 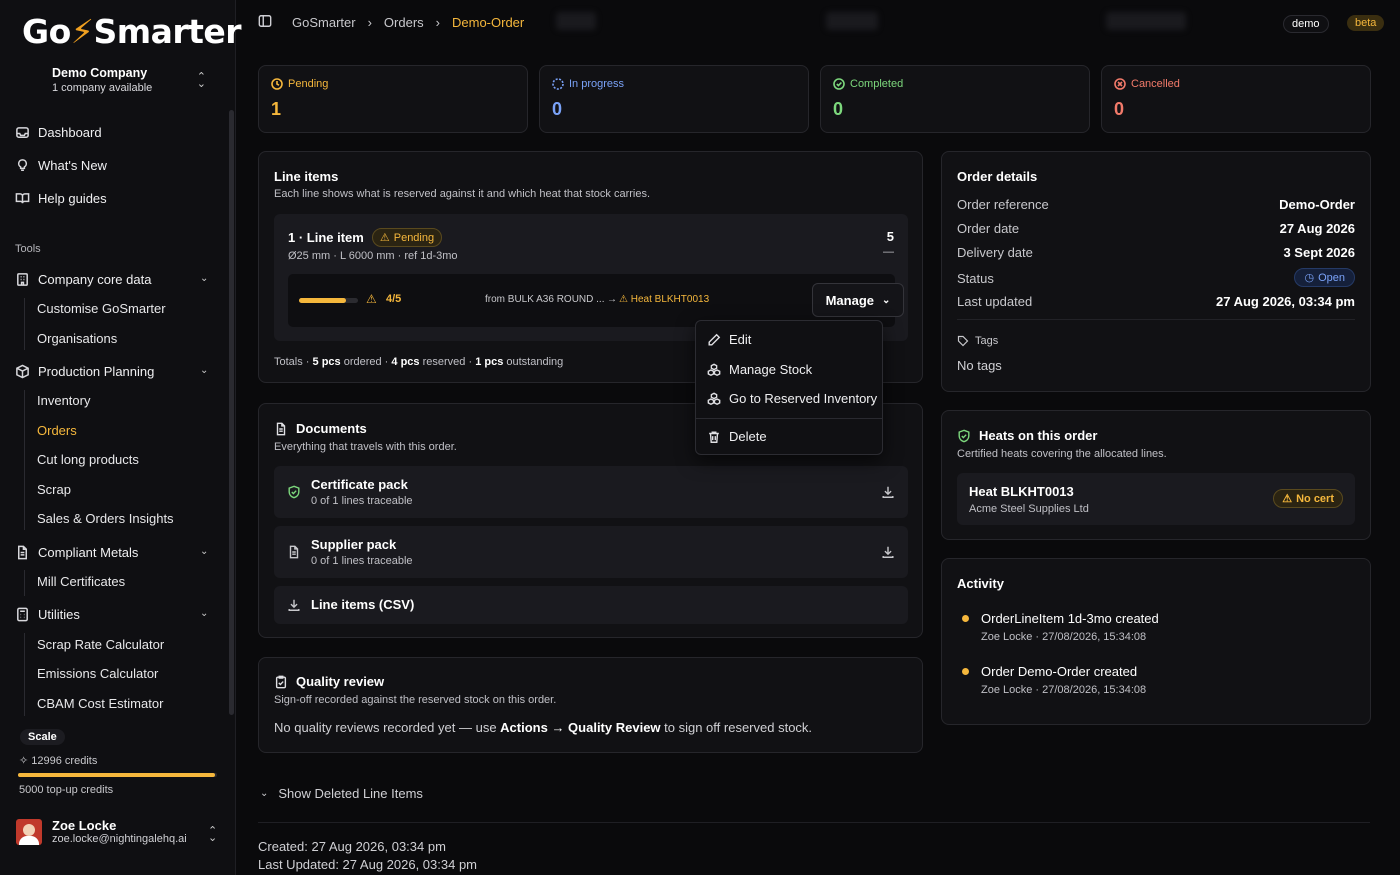 I want to click on status-badge-label: Open, so click(x=1331, y=277).